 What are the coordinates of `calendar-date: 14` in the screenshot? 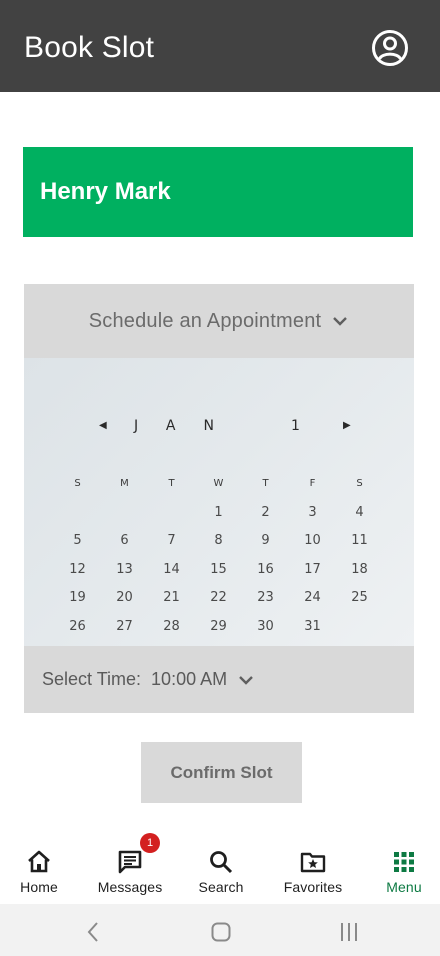 It's located at (171, 570).